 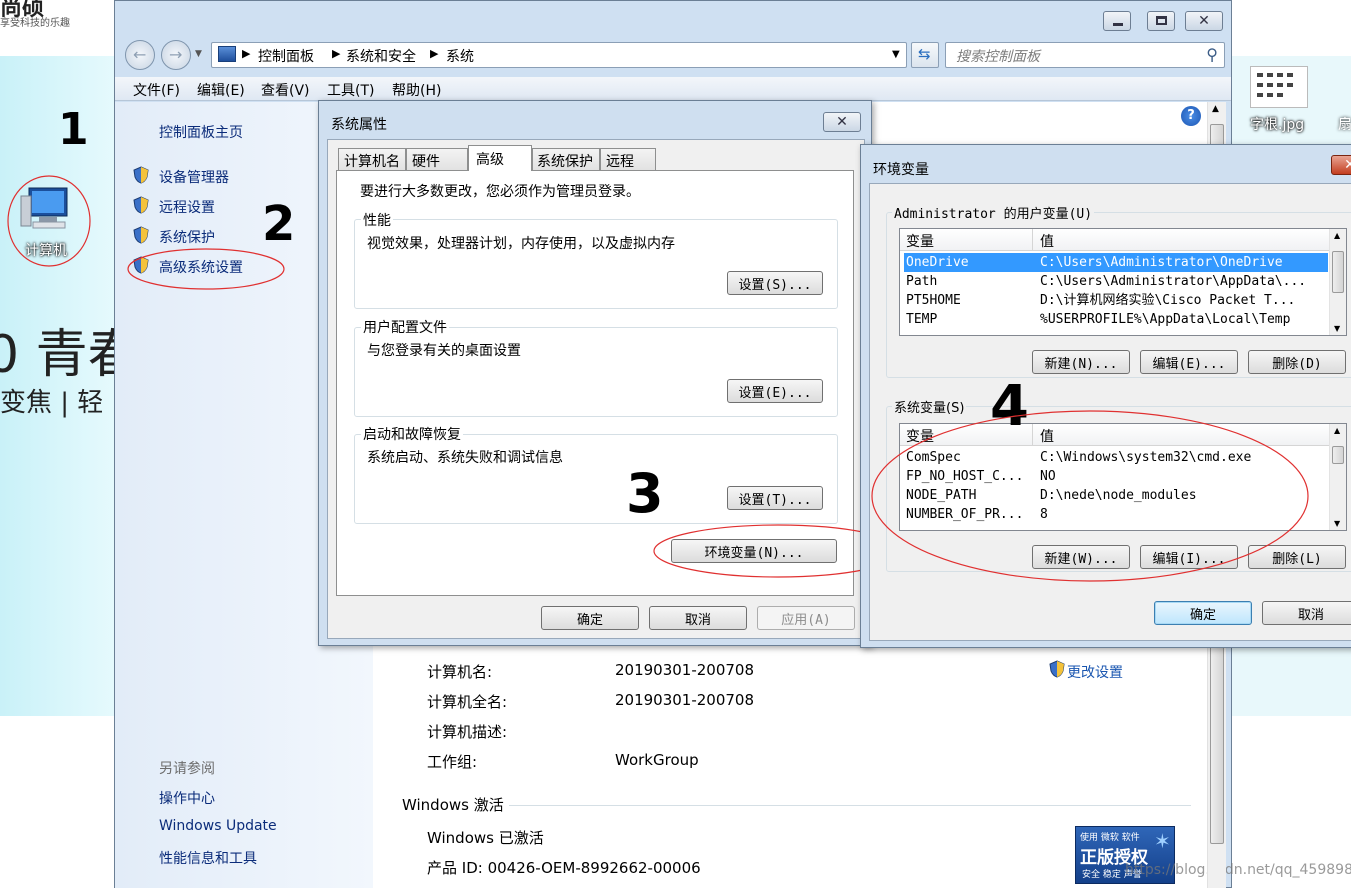 I want to click on admin-note: 要进行大多数更改，您必须作为管理员登录。, so click(x=500, y=192).